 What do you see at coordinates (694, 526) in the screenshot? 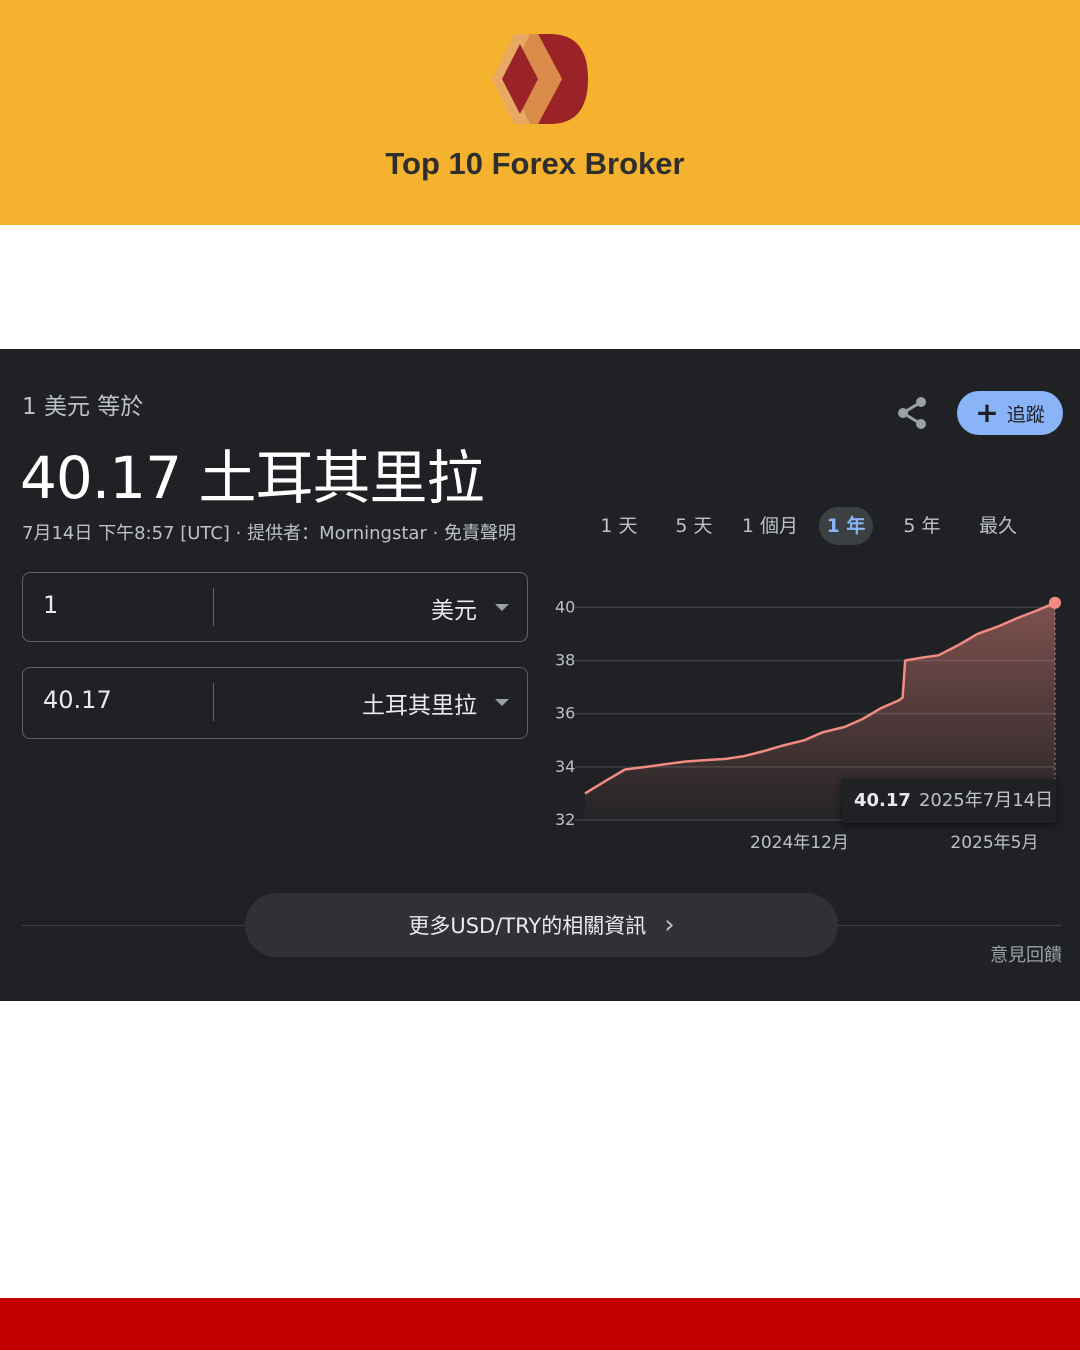
I see `tab-5-days: 5 天` at bounding box center [694, 526].